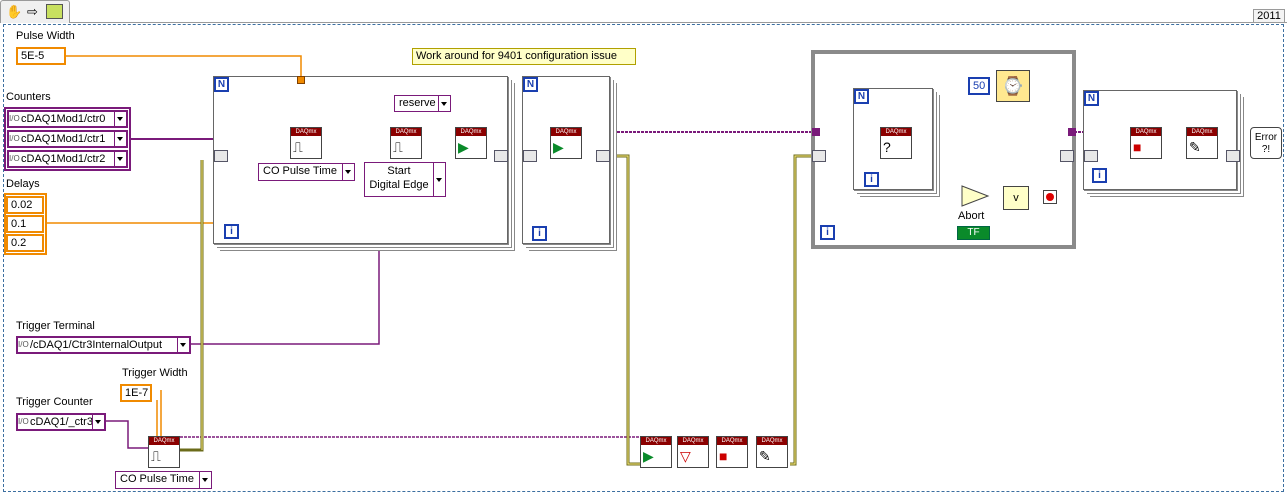 The height and width of the screenshot is (494, 1287). Describe the element at coordinates (732, 452) in the screenshot. I see `daqmx-stop-trigger-vi: DAQmx ■` at that location.